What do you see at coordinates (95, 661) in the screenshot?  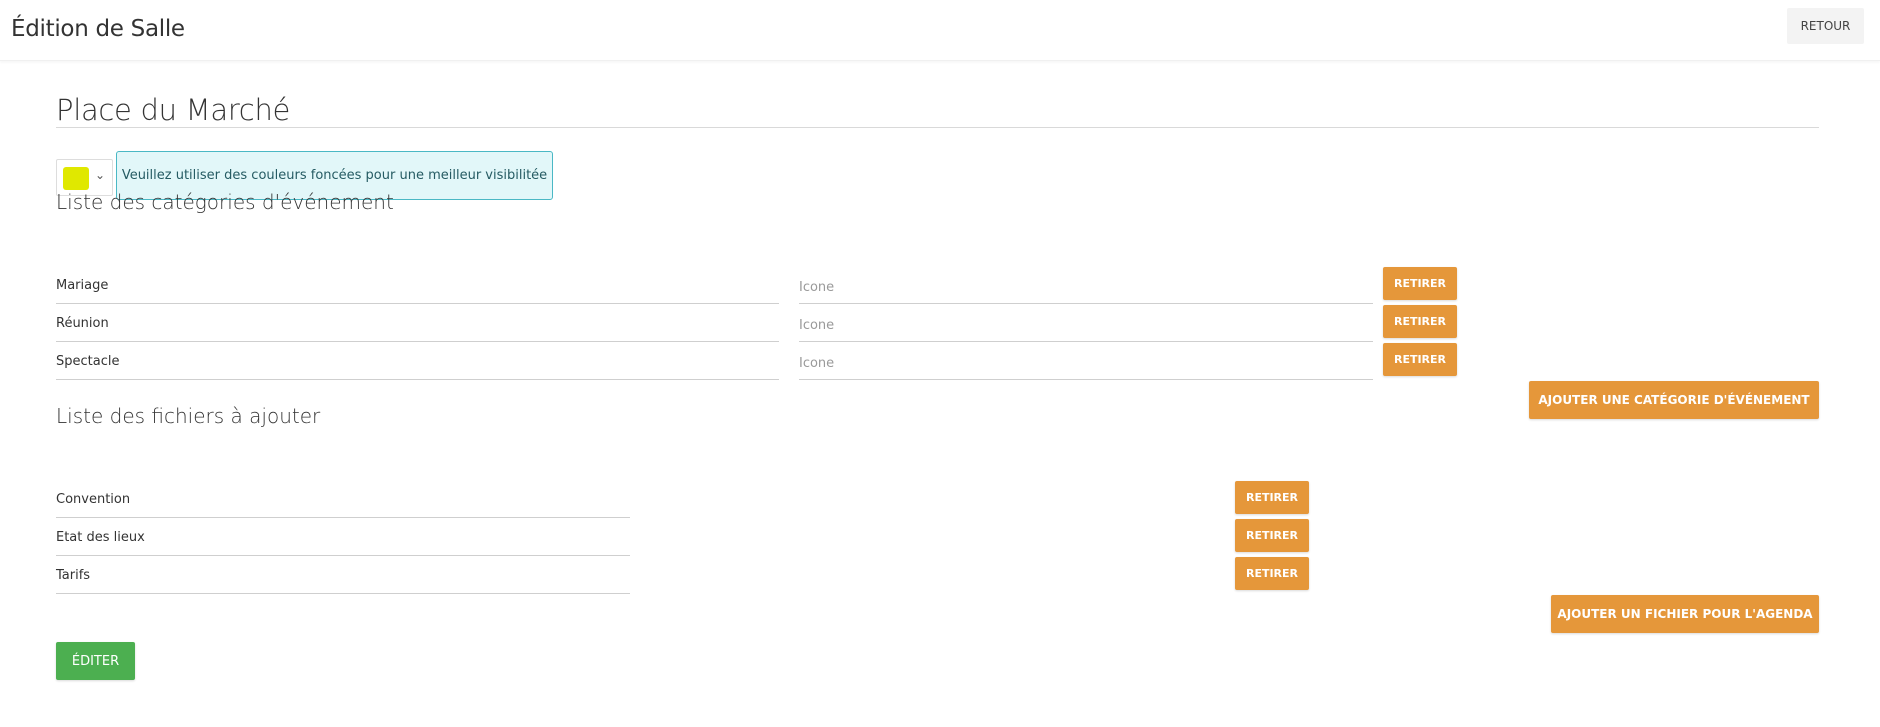 I see `edit-button: ÉDITER` at bounding box center [95, 661].